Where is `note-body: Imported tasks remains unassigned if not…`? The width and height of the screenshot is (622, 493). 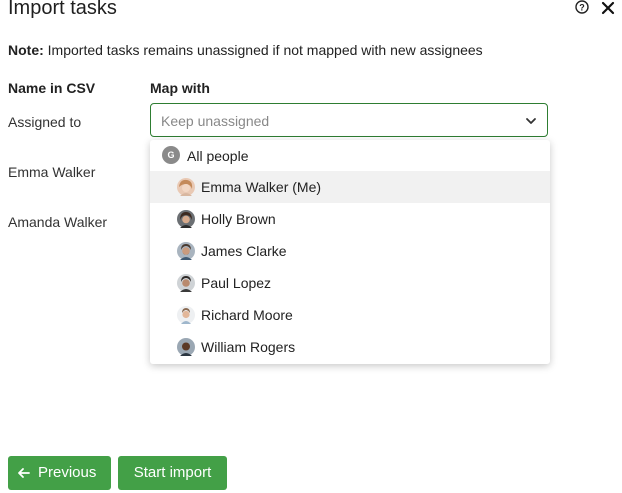 note-body: Imported tasks remains unassigned if not… is located at coordinates (263, 50).